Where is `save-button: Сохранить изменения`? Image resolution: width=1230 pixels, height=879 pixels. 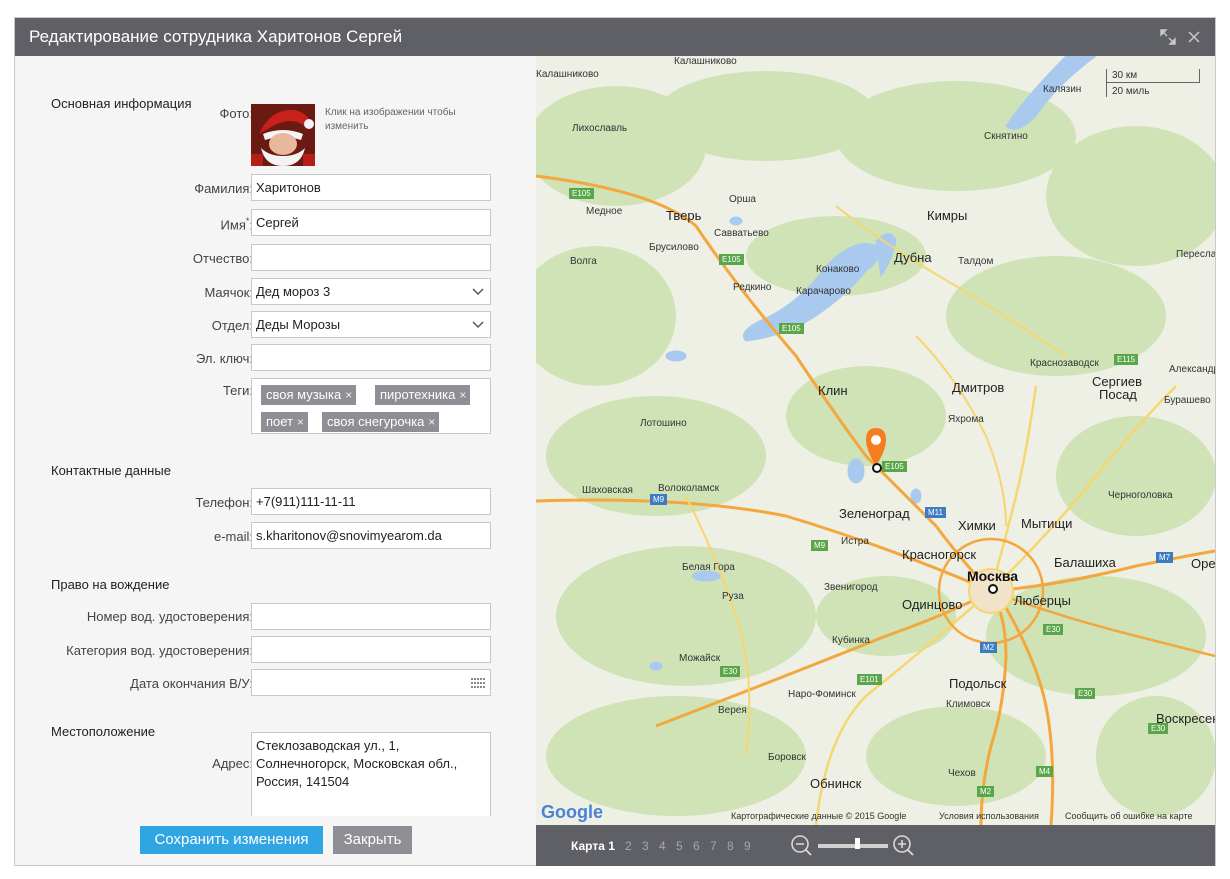 save-button: Сохранить изменения is located at coordinates (231, 840).